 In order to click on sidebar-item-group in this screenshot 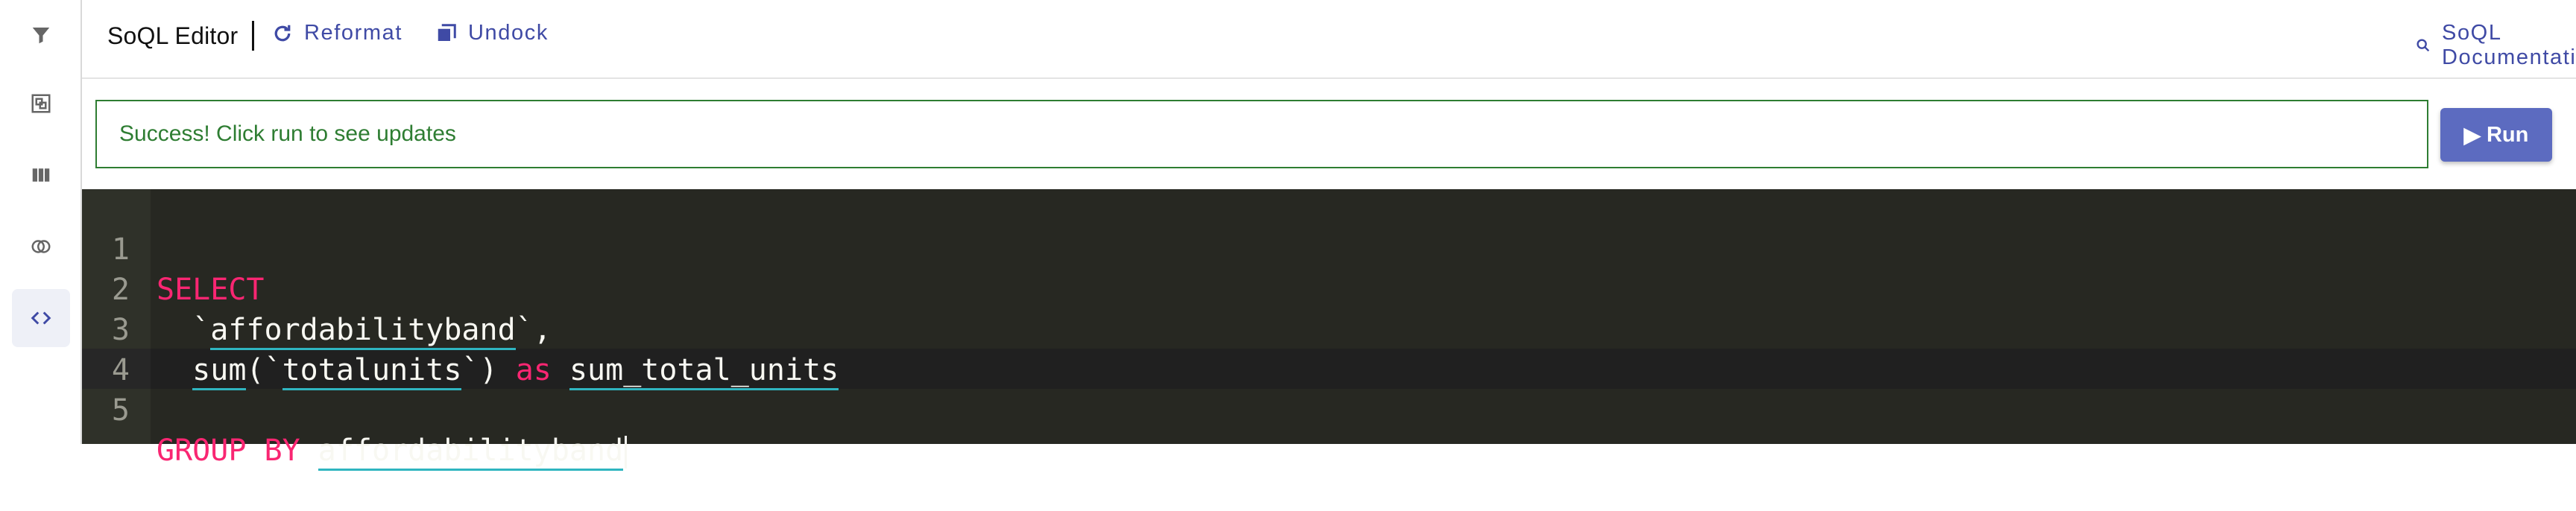, I will do `click(41, 104)`.